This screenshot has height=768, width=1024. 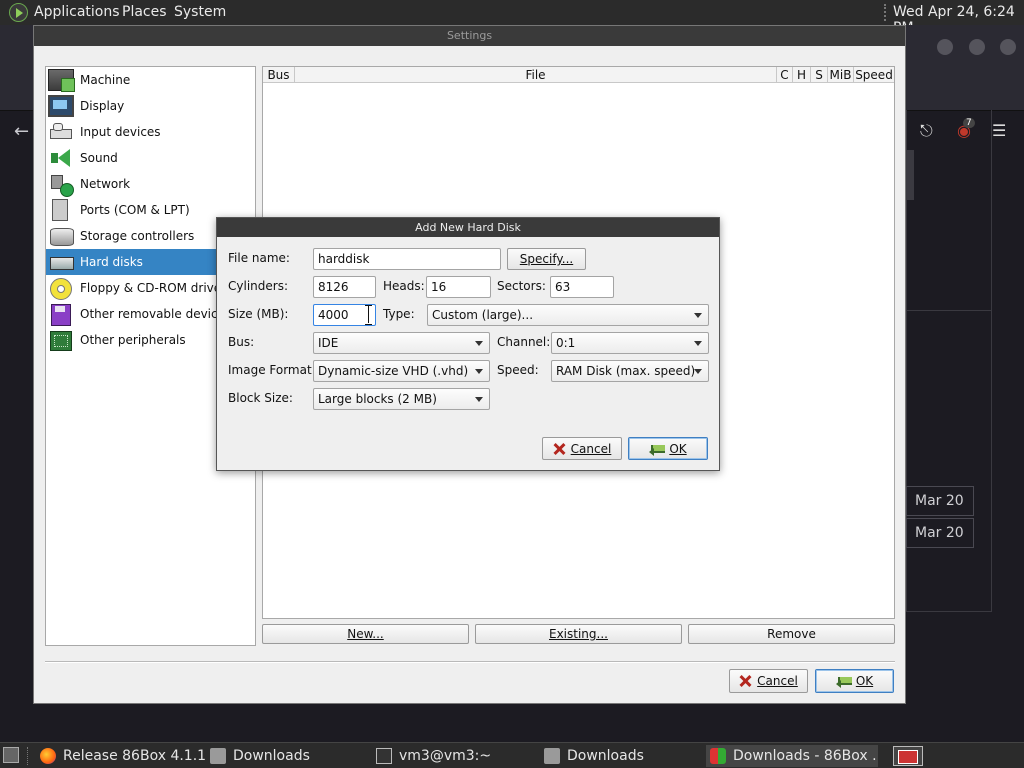 I want to click on category-label: Machine, so click(x=105, y=80).